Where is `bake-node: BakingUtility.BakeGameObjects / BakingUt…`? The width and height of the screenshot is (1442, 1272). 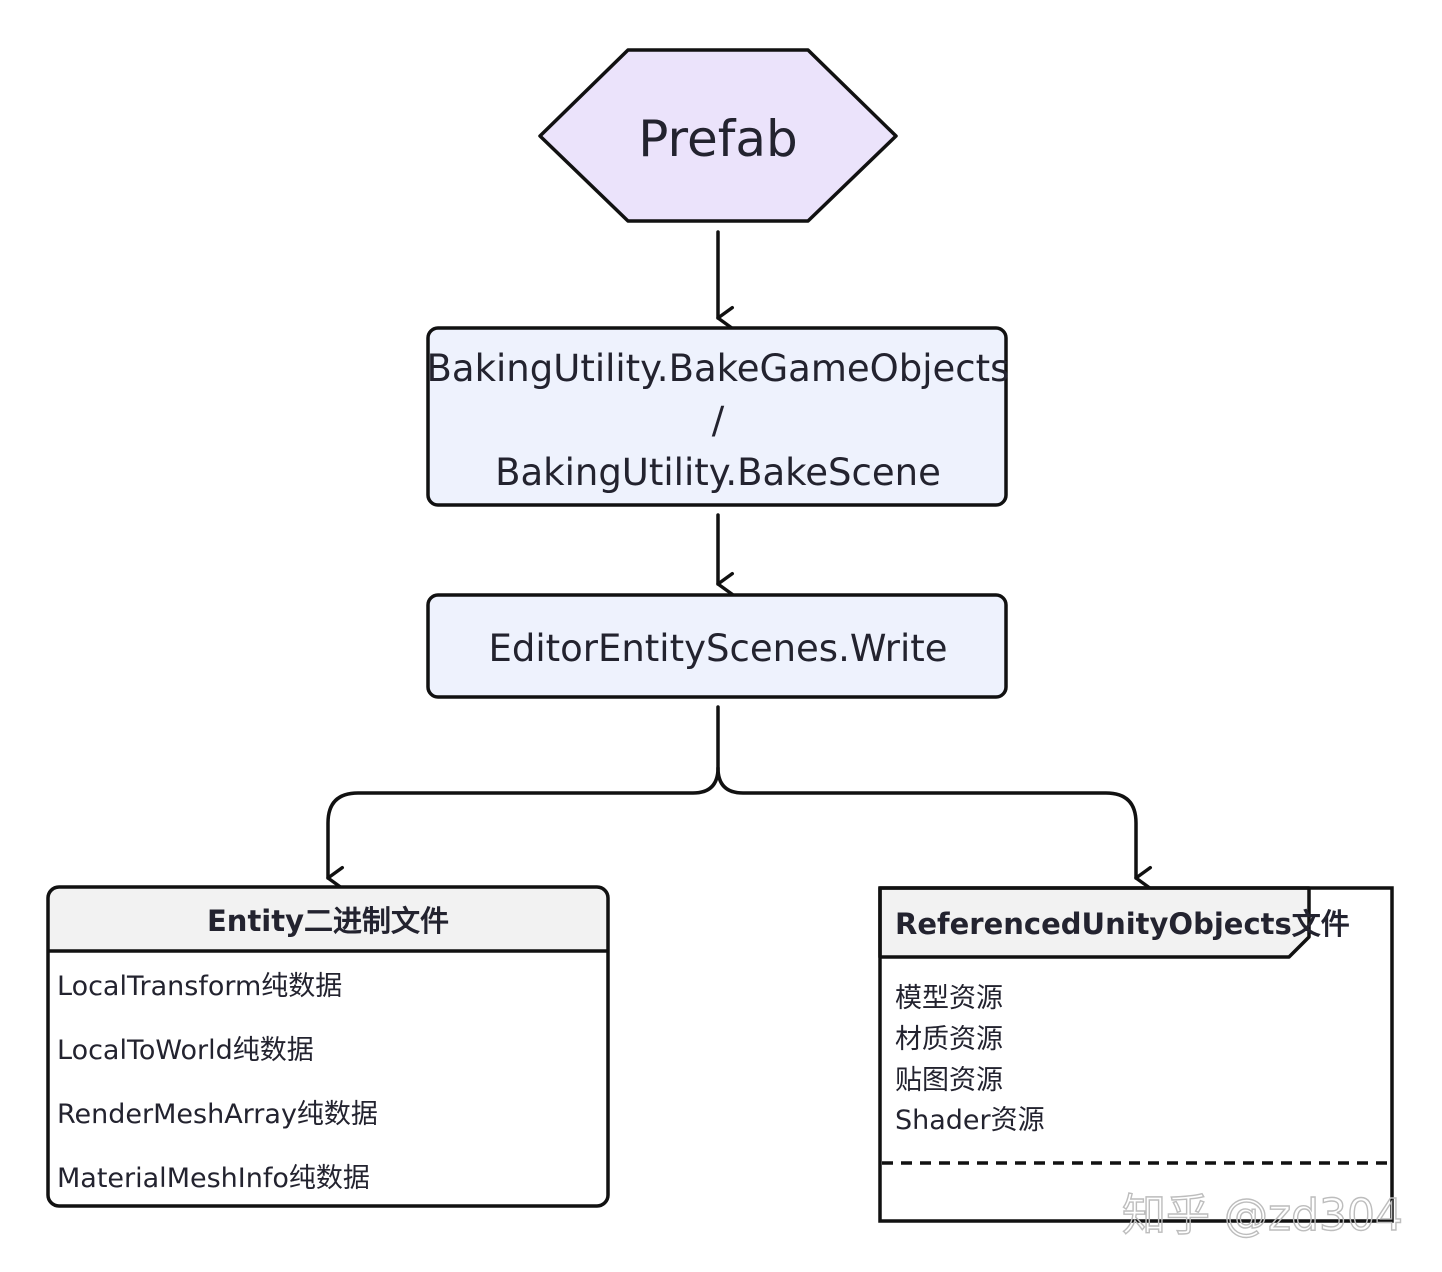 bake-node: BakingUtility.BakeGameObjects / BakingUt… is located at coordinates (718, 416).